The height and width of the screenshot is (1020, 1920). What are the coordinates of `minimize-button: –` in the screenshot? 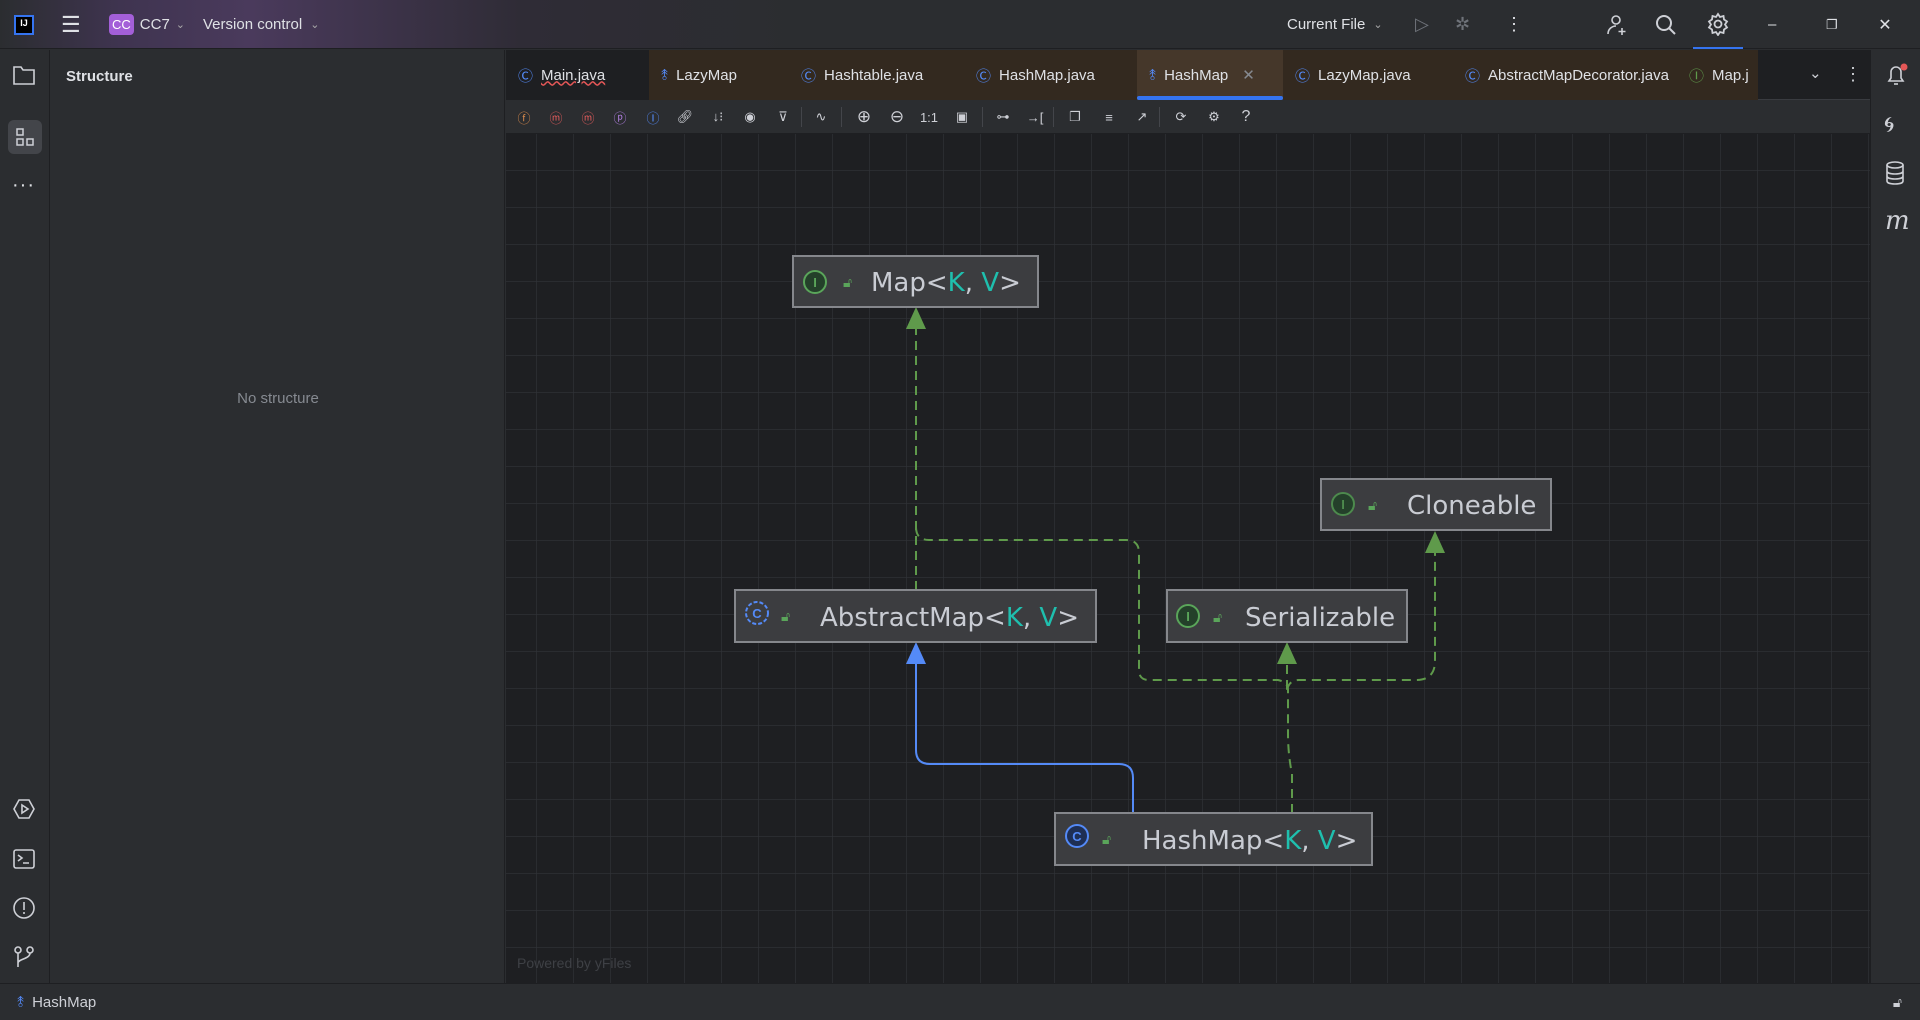 It's located at (1772, 24).